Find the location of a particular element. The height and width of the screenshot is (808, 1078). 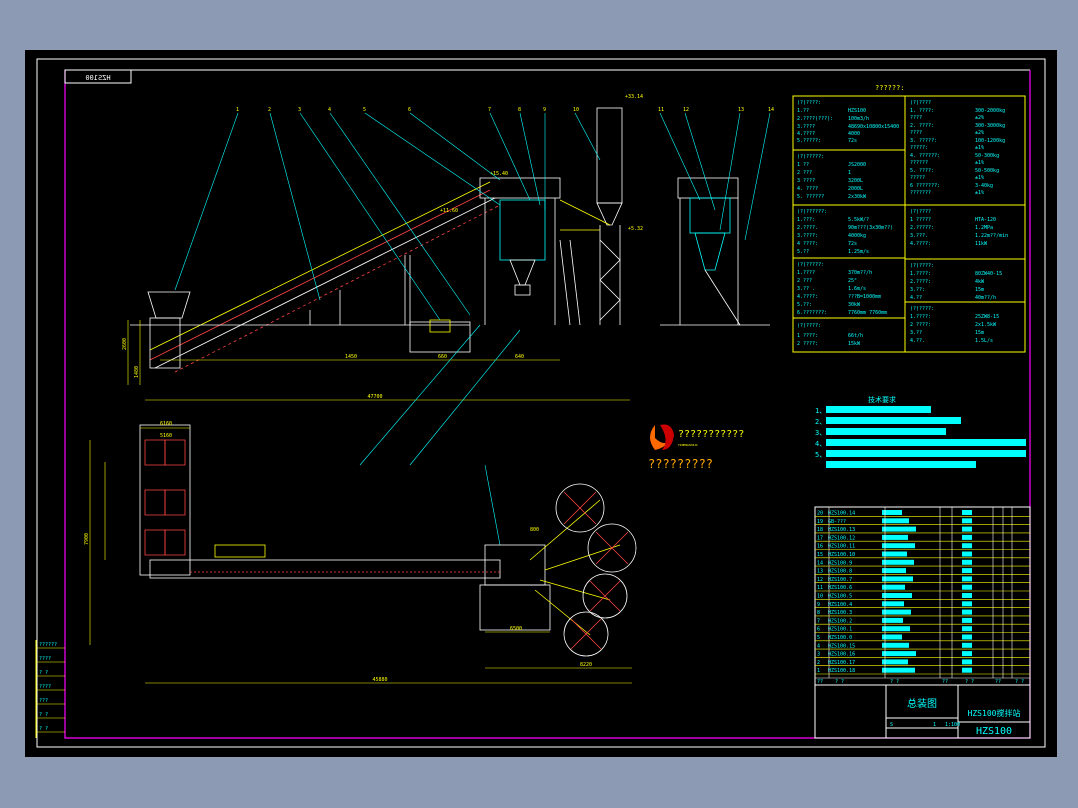

bom-code: HZS100.11 is located at coordinates (841, 547).